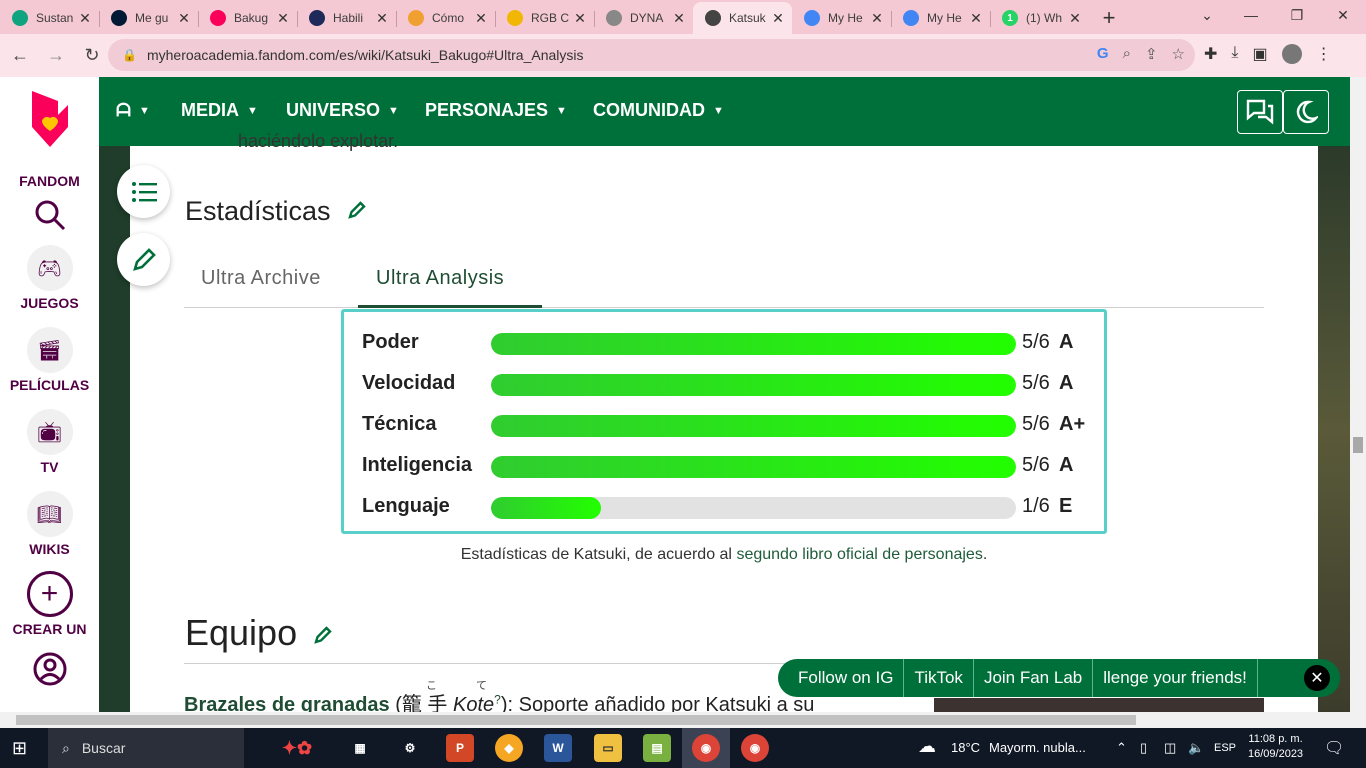  What do you see at coordinates (133, 110) in the screenshot?
I see `wiki-home-menu: ᗩ ▼` at bounding box center [133, 110].